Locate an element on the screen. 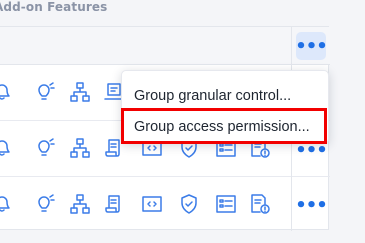 The width and height of the screenshot is (365, 243). table-header-row: ••• is located at coordinates (165, 46).